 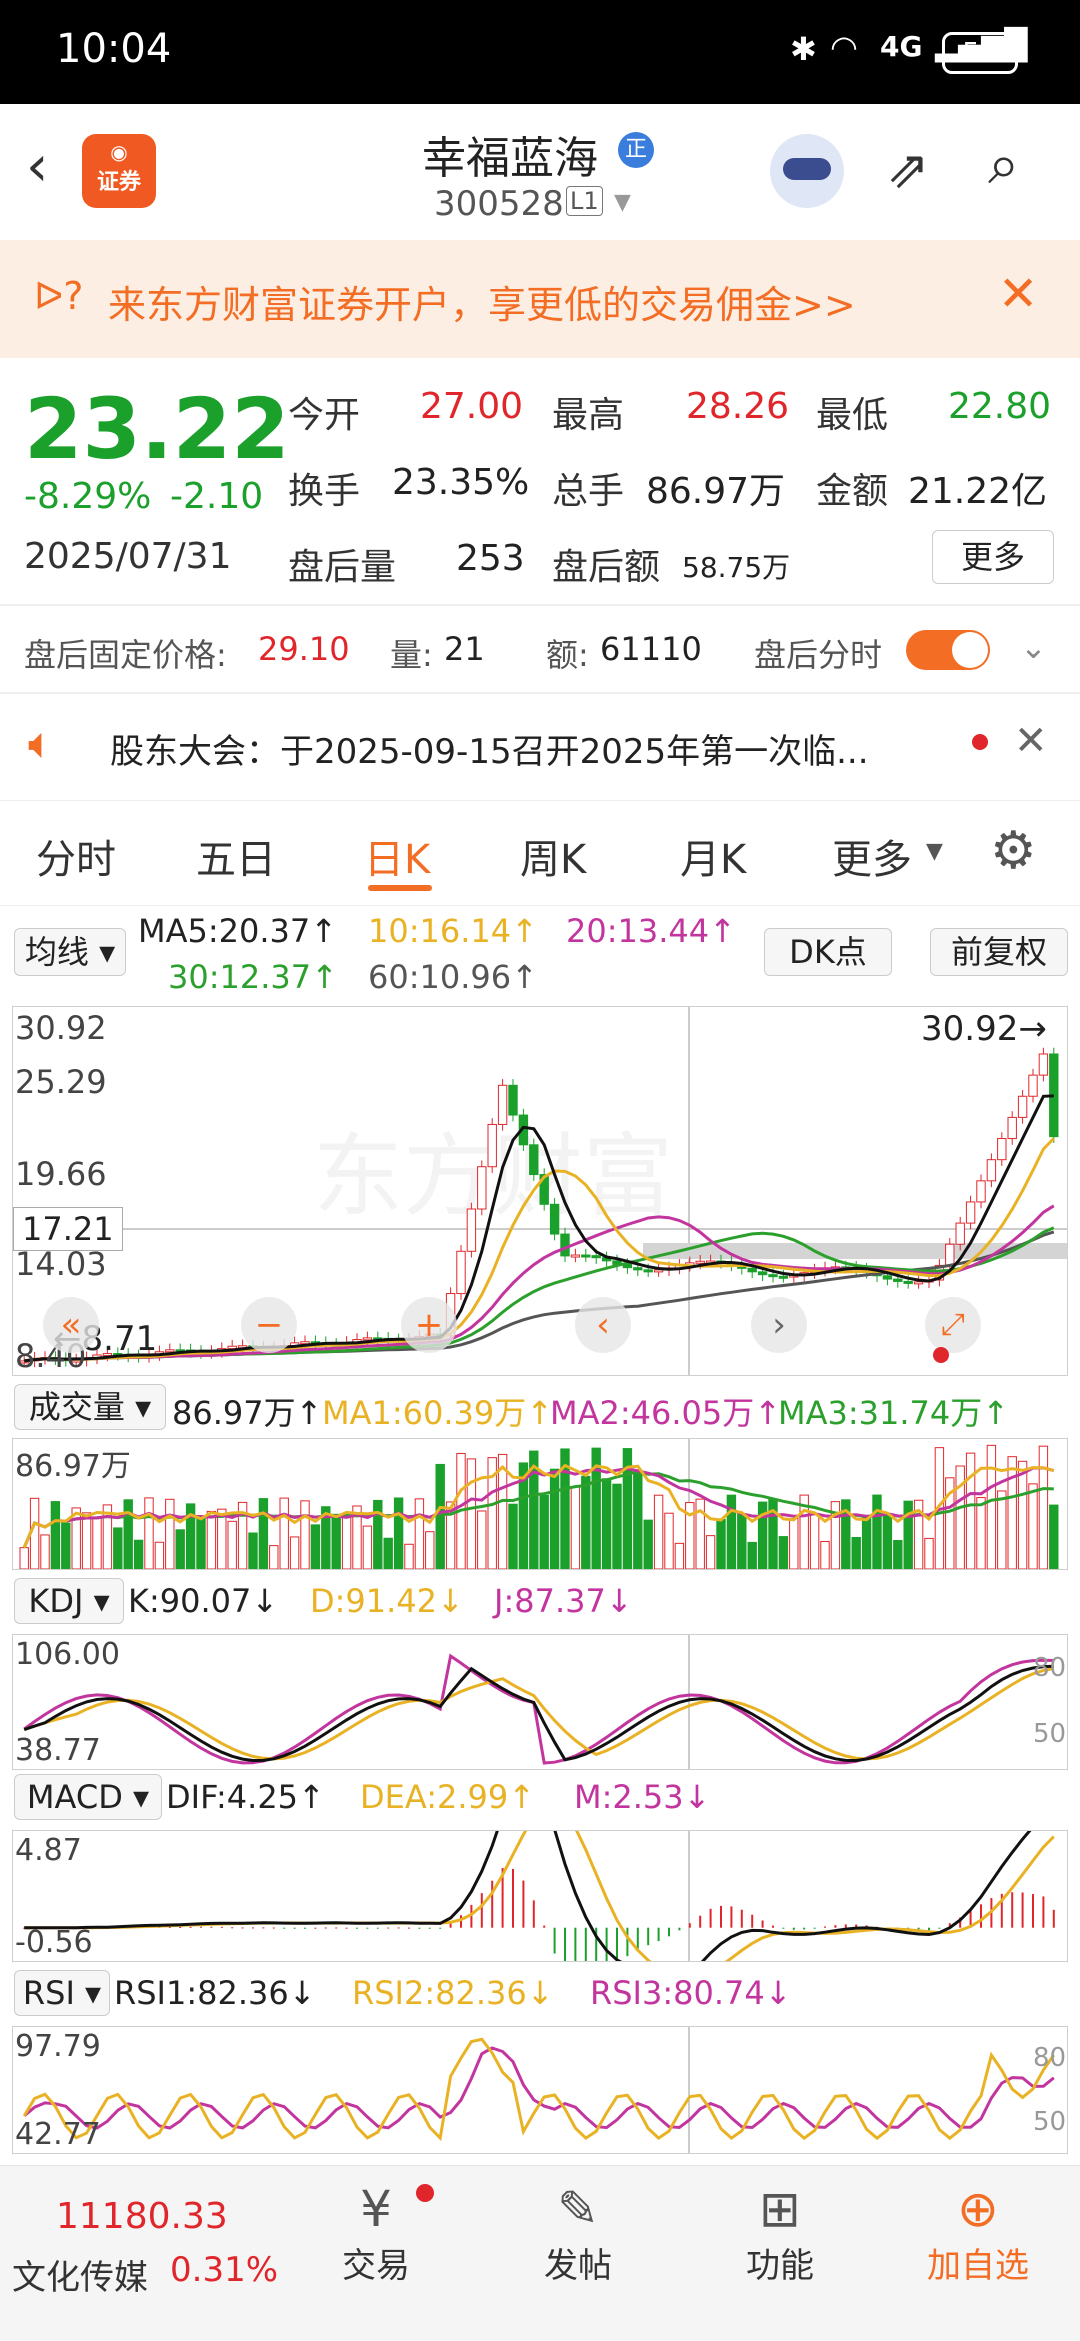 What do you see at coordinates (73, 1466) in the screenshot?
I see `volume-y-top: 86.97万` at bounding box center [73, 1466].